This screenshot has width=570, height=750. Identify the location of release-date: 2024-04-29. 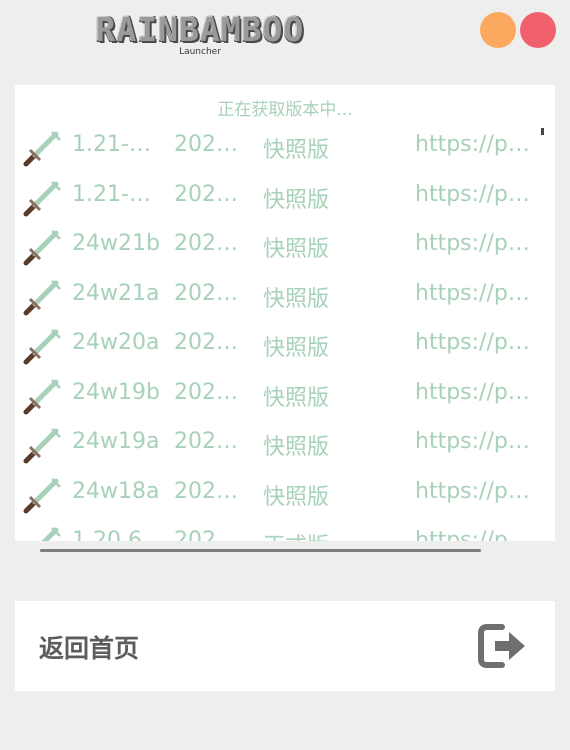
(211, 534).